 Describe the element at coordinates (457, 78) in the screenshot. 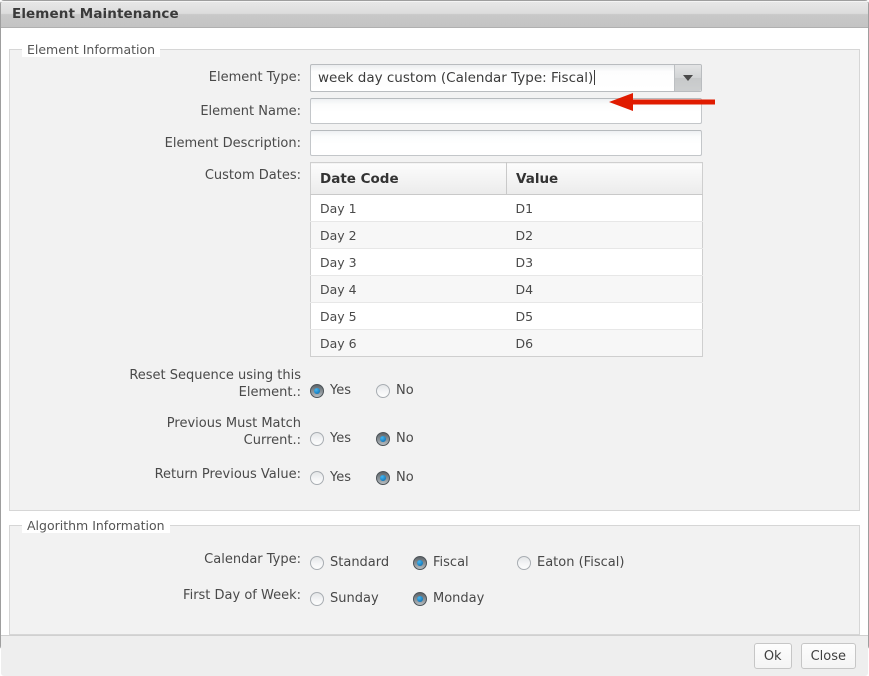

I see `element-type-value: week day custom (Calendar Type: Fiscal)` at that location.